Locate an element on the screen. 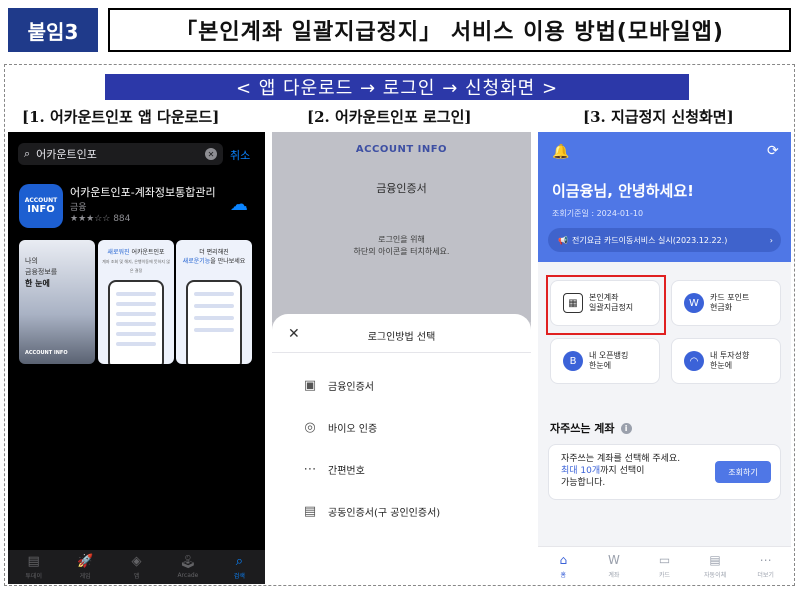 This screenshot has height=589, width=799. method-label: 공동인증서(구 공인인증서) is located at coordinates (384, 513).